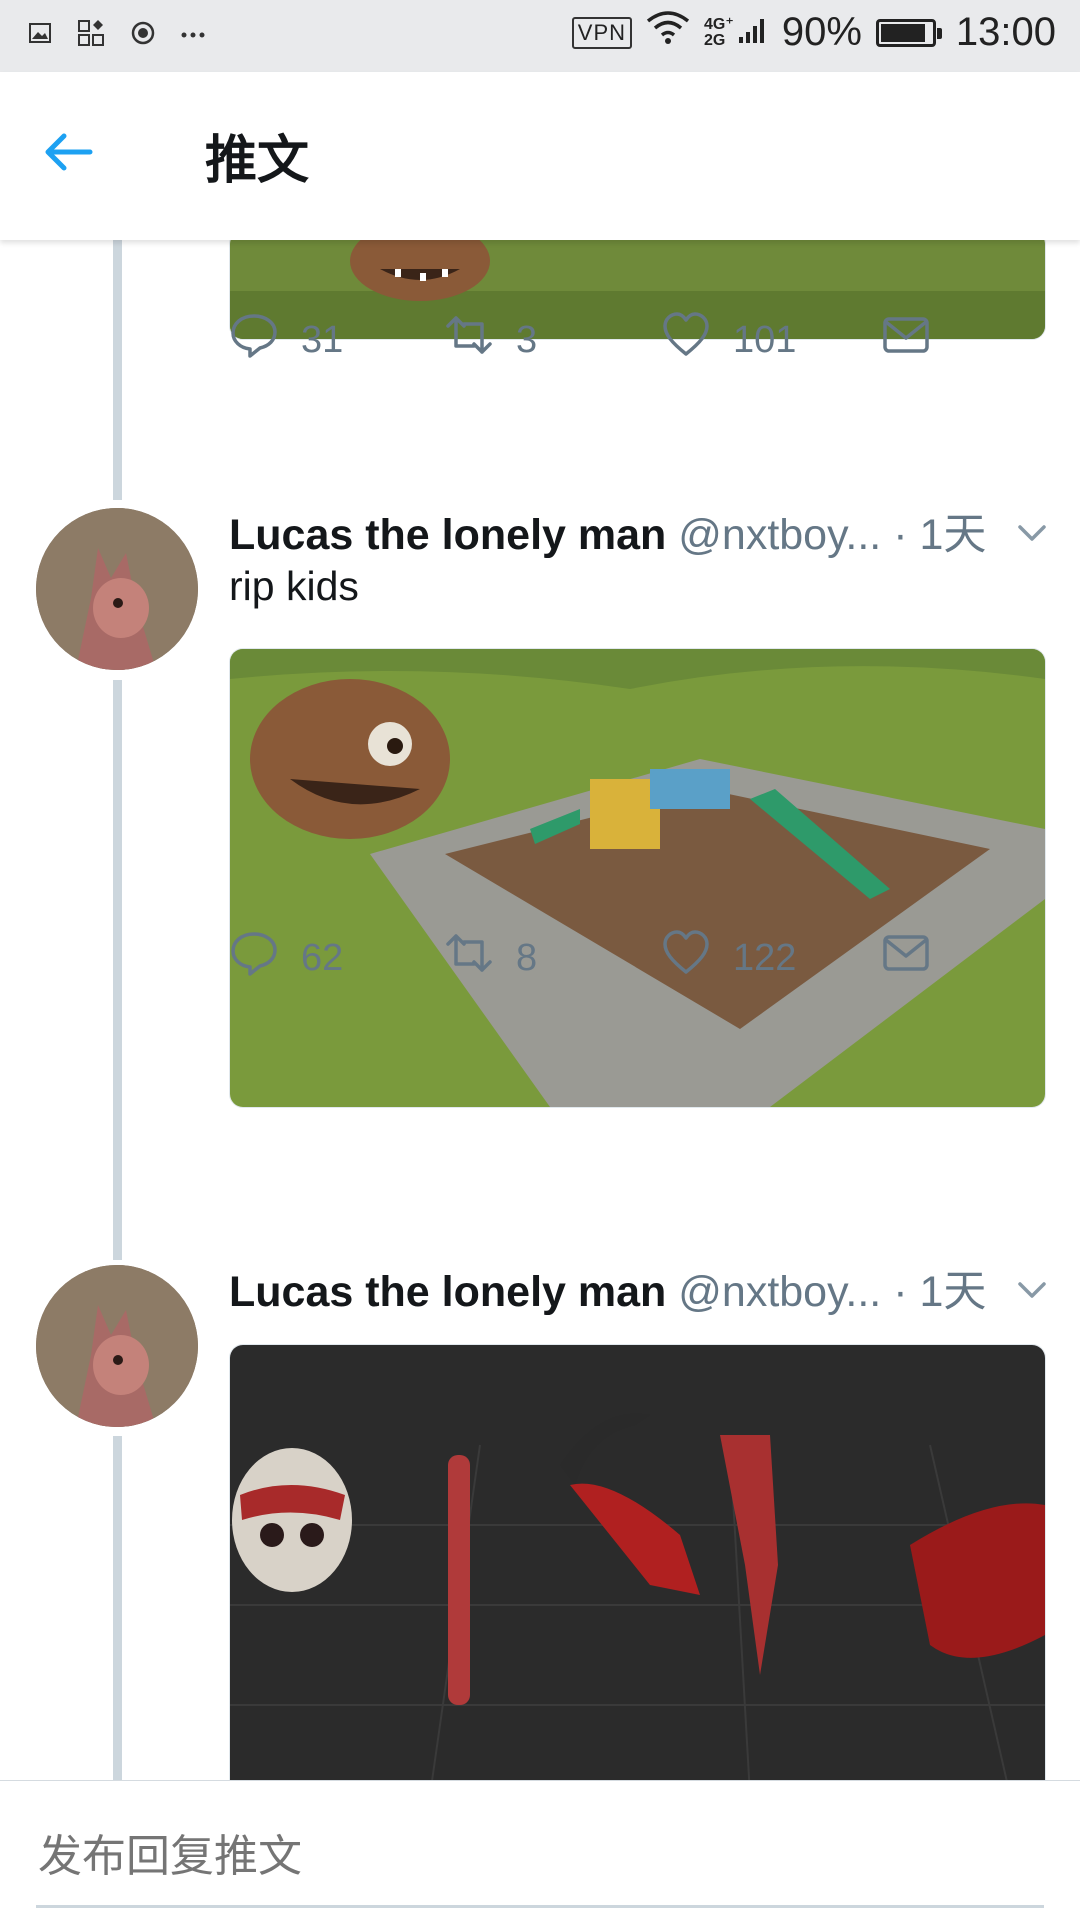 The height and width of the screenshot is (1921, 1080). Describe the element at coordinates (540, 156) in the screenshot. I see `app-bar: 推文` at that location.